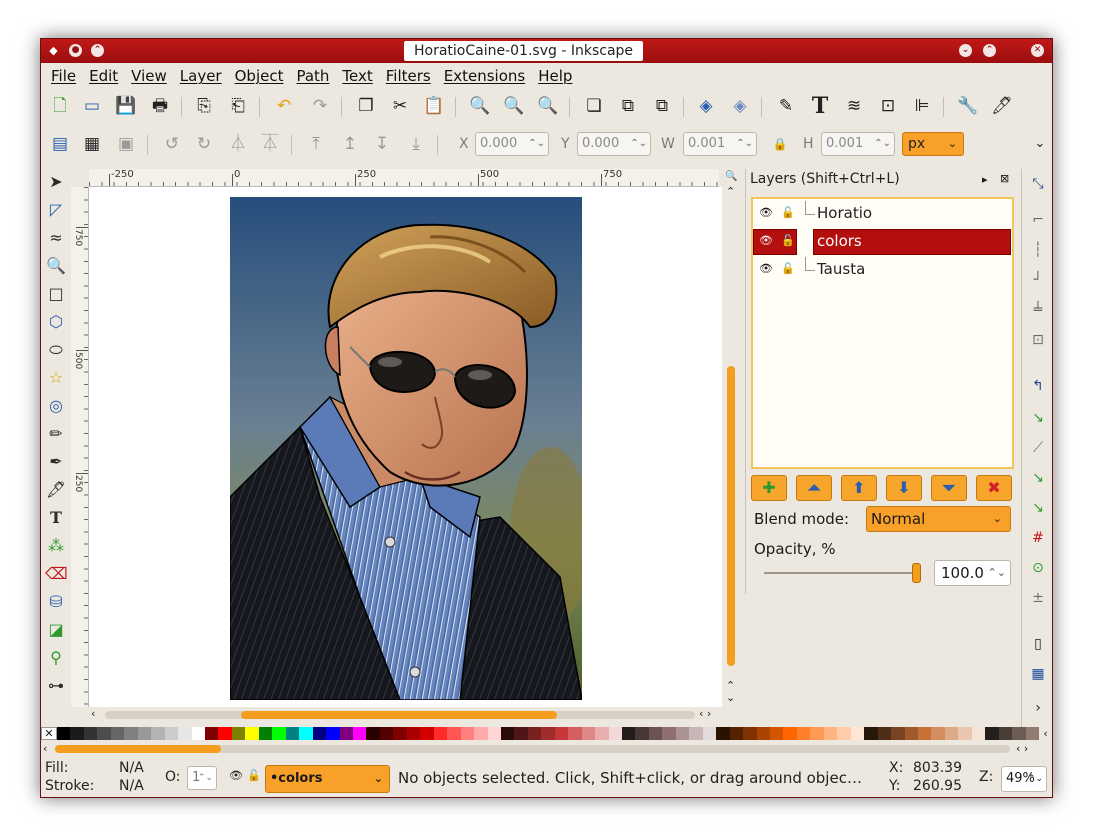  What do you see at coordinates (1037, 50) in the screenshot?
I see `close-button: ✕` at bounding box center [1037, 50].